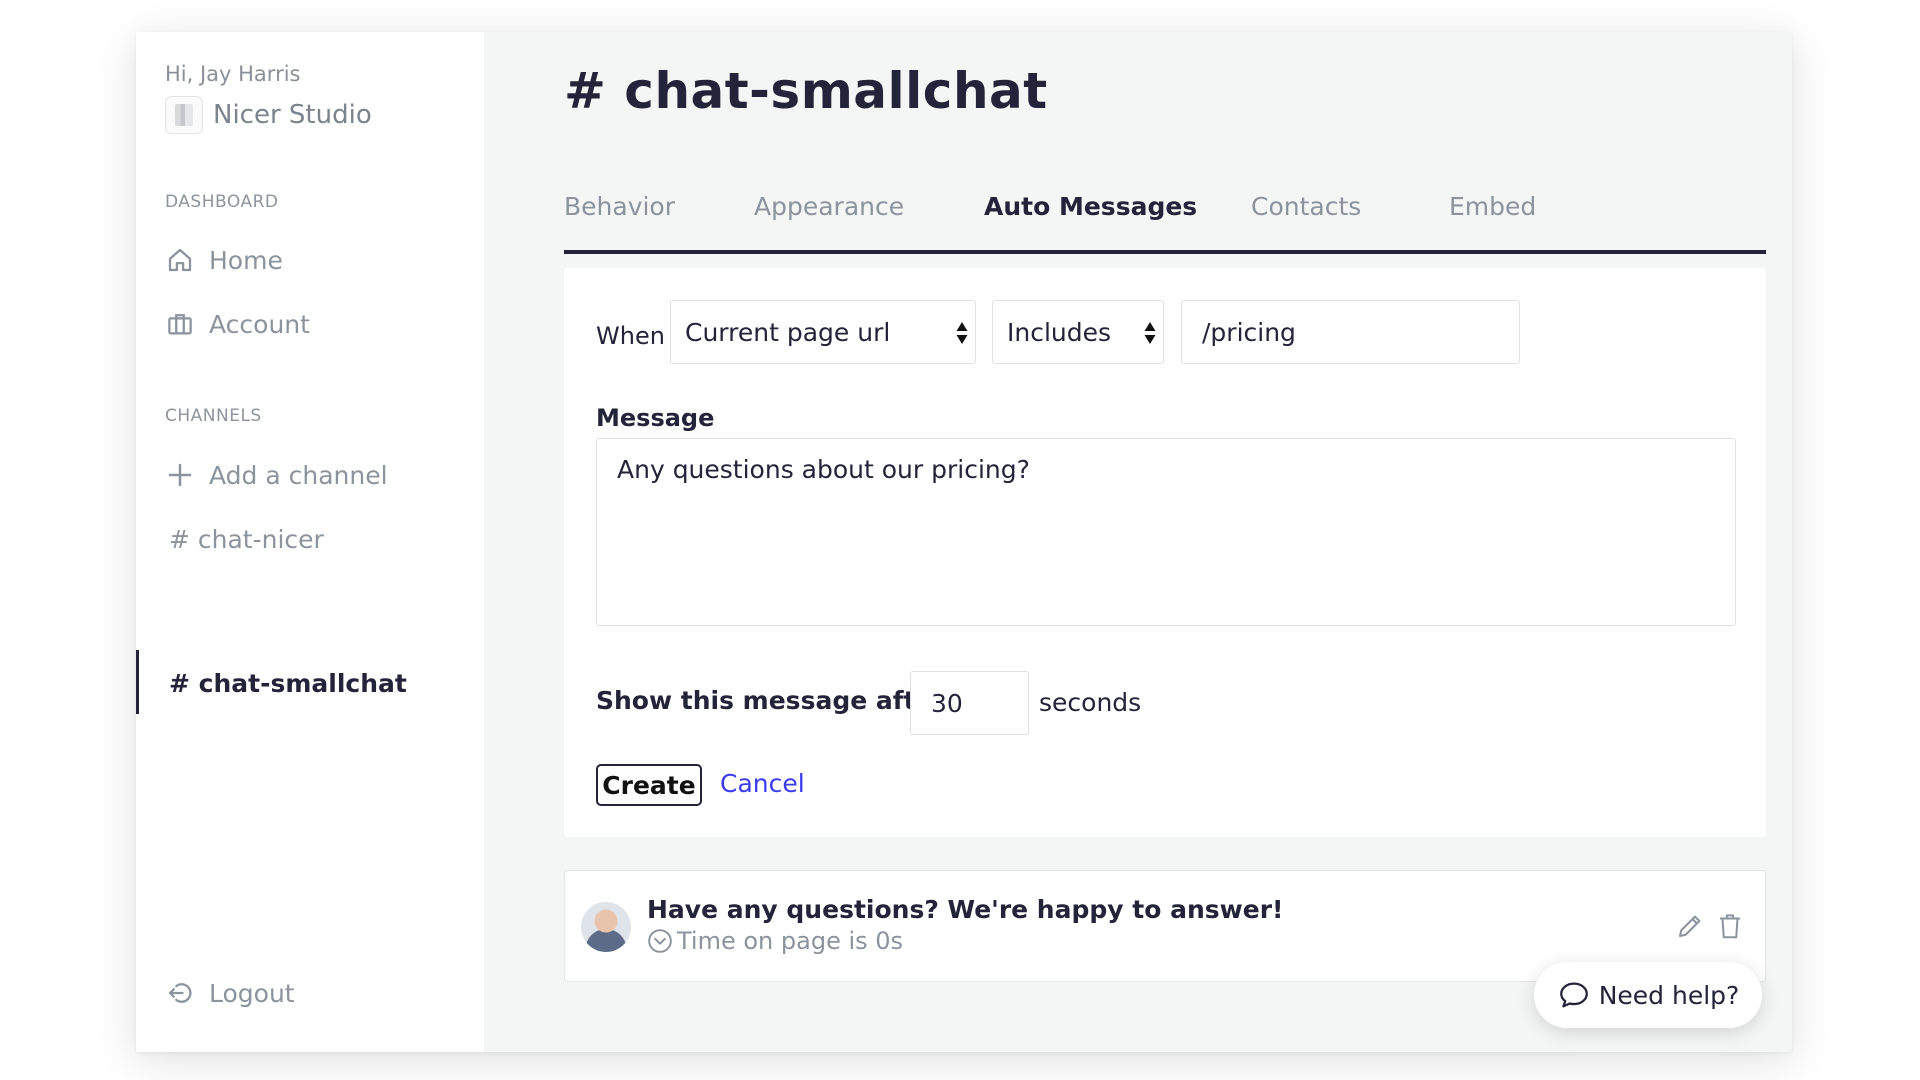 This screenshot has width=1920, height=1080. I want to click on delay-label: Show this message after, so click(770, 700).